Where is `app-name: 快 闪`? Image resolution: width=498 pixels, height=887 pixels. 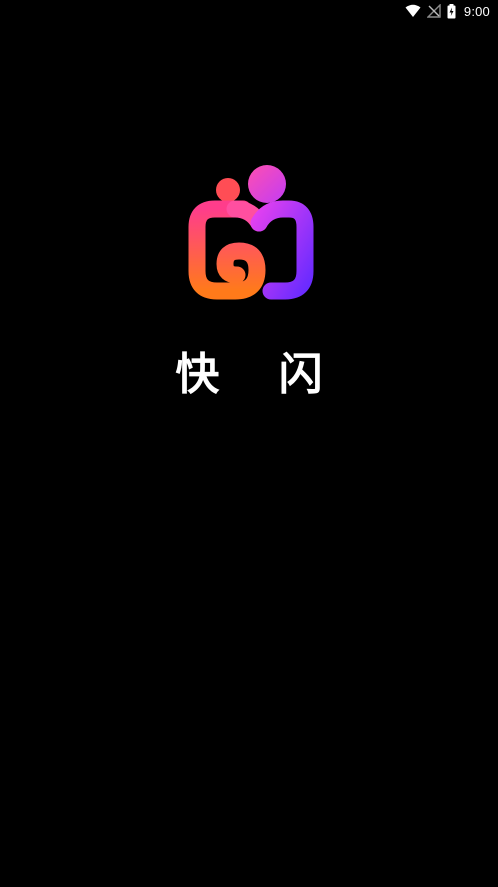
app-name: 快 闪 is located at coordinates (260, 374).